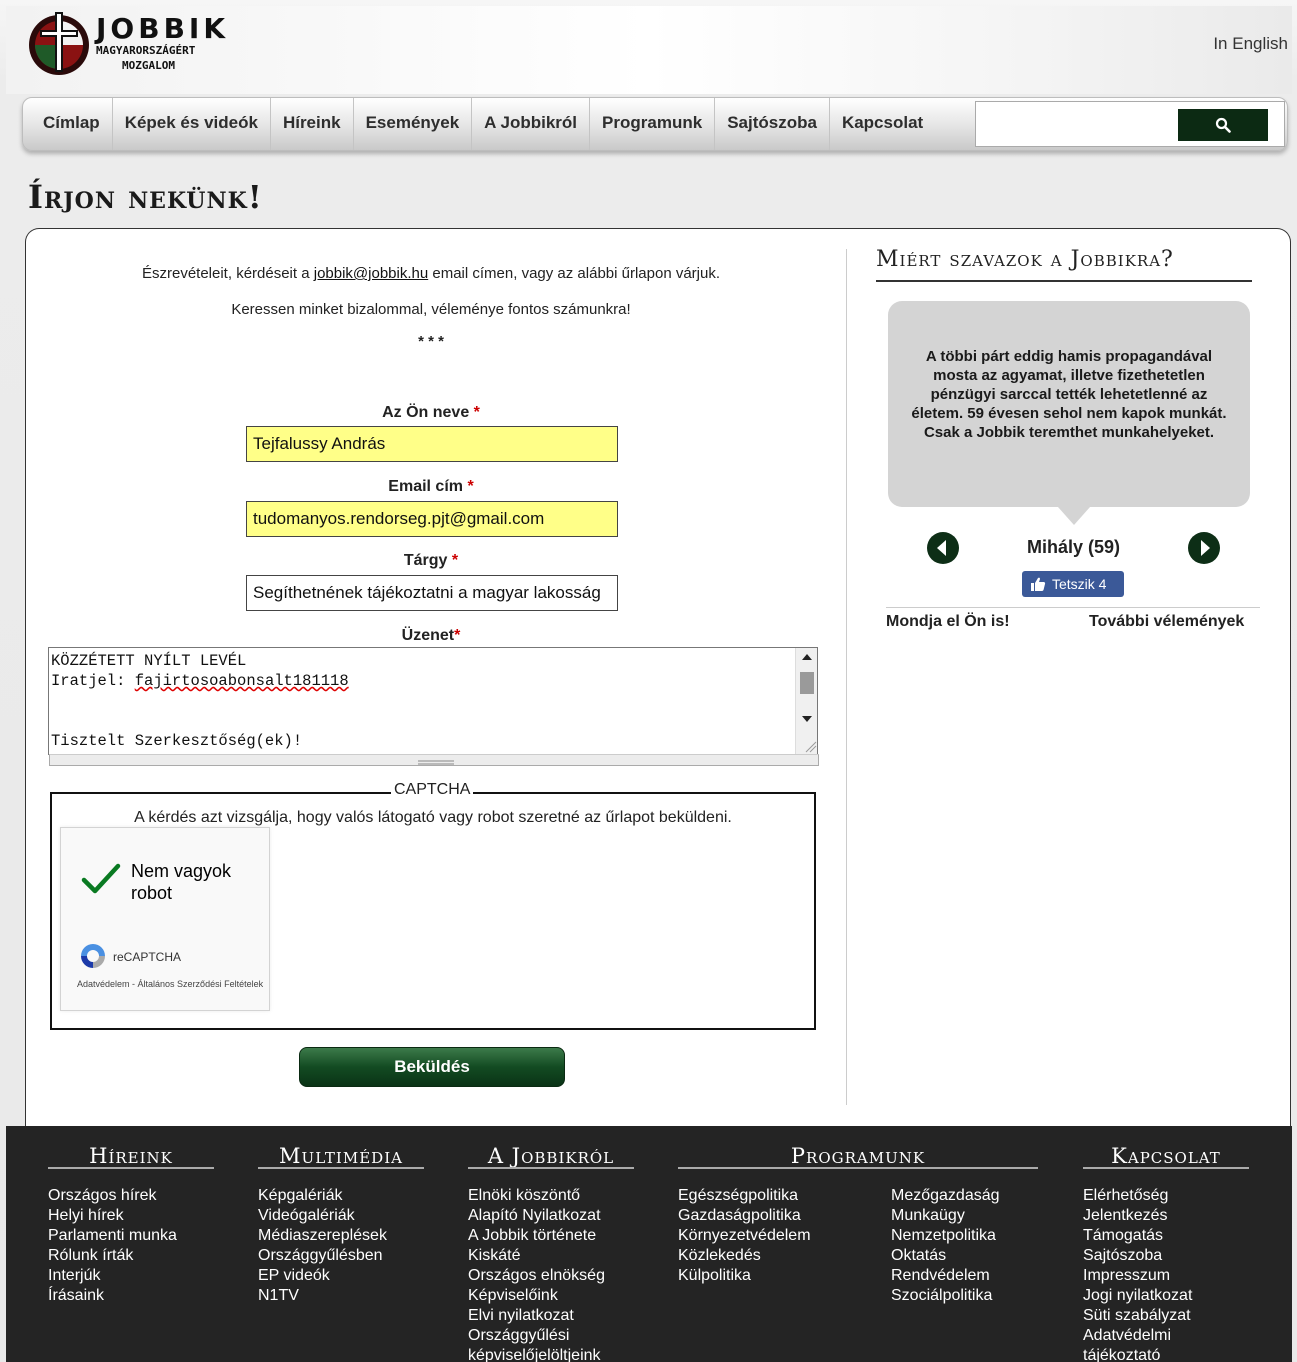 The image size is (1297, 1362). I want to click on tell-us-link: Mondja el Ön is!, so click(948, 622).